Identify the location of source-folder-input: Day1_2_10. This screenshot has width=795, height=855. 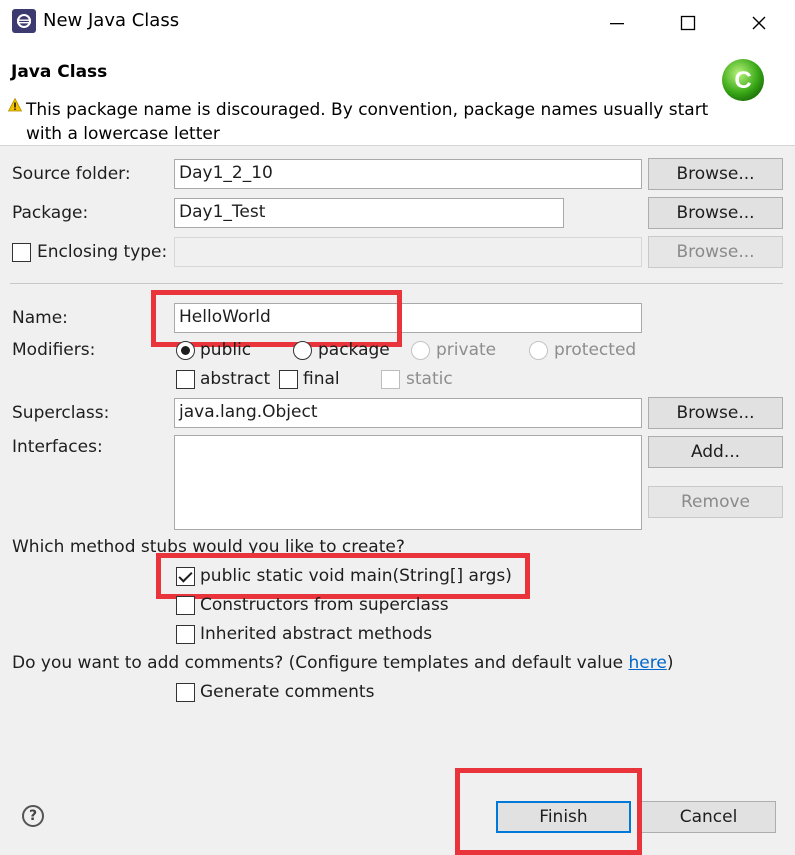
(408, 174).